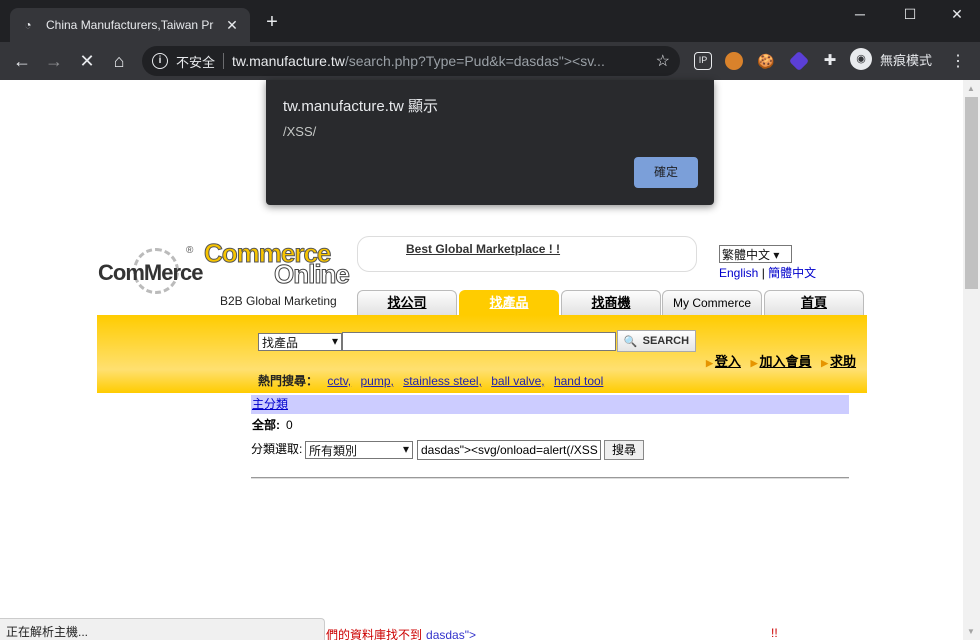 Image resolution: width=980 pixels, height=640 pixels. I want to click on login-link: 登入, so click(728, 361).